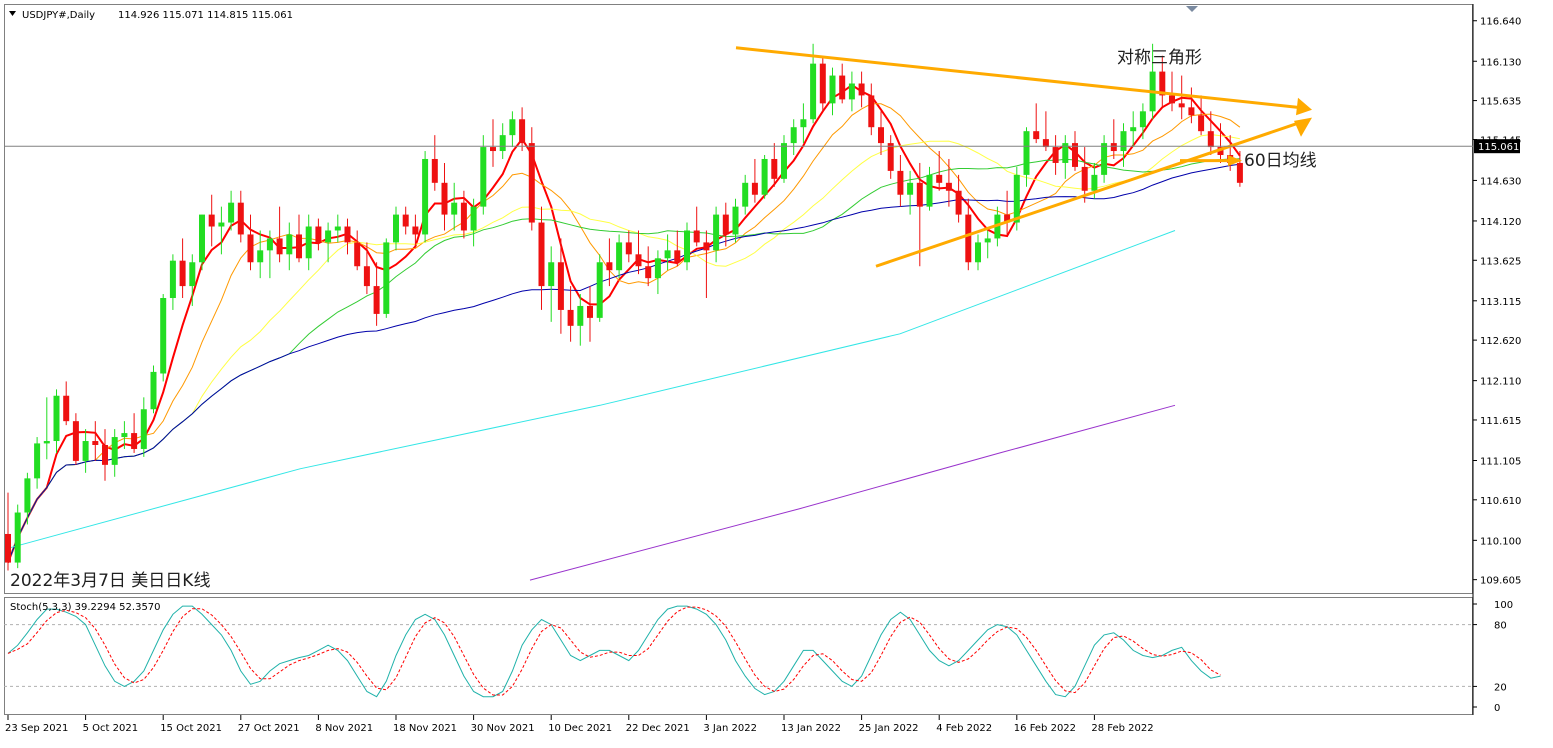 The height and width of the screenshot is (748, 1553). Describe the element at coordinates (1159, 58) in the screenshot. I see `triangle-annotation: 对称三角形` at that location.